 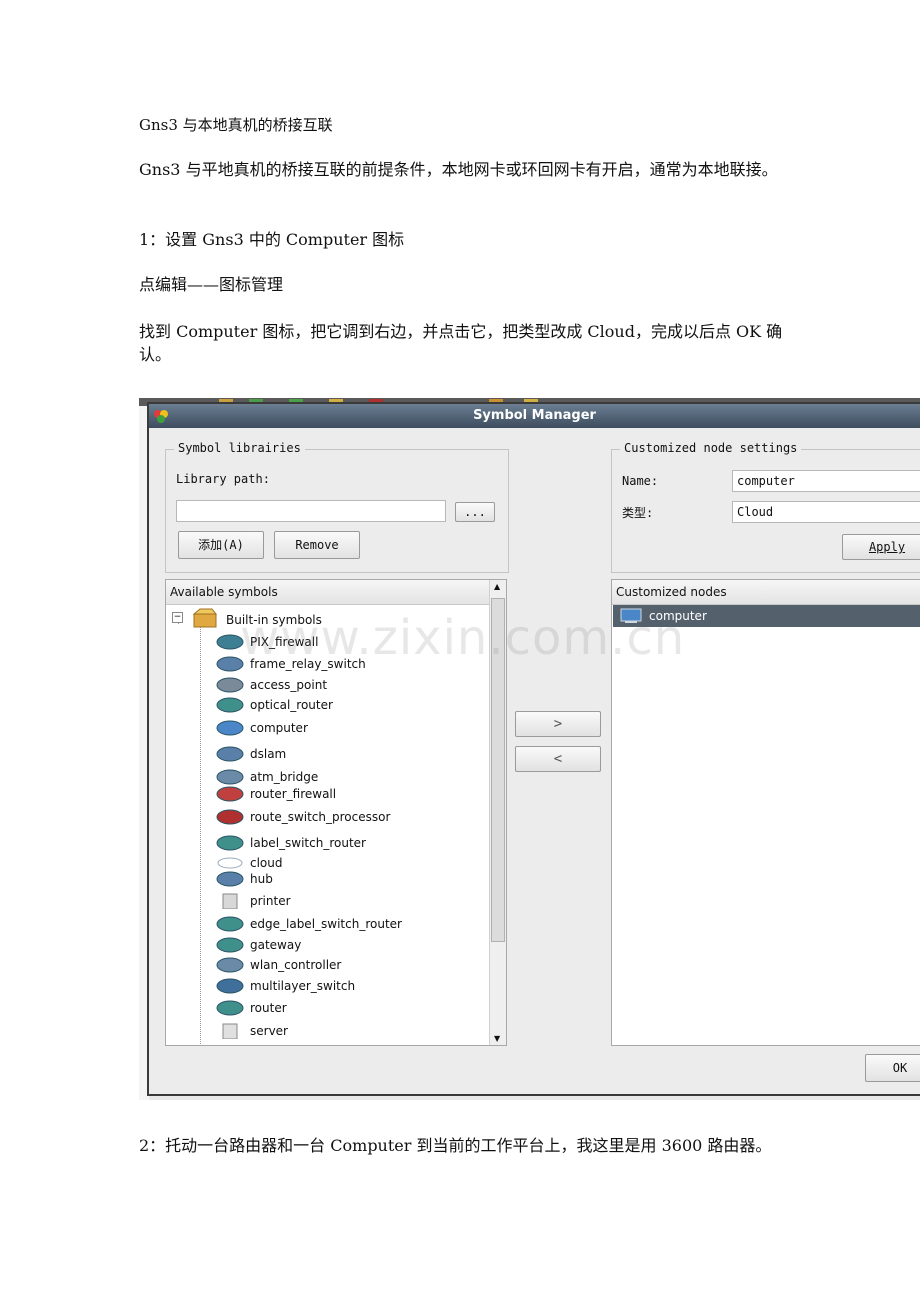 What do you see at coordinates (826, 512) in the screenshot?
I see `type-select: Cloud` at bounding box center [826, 512].